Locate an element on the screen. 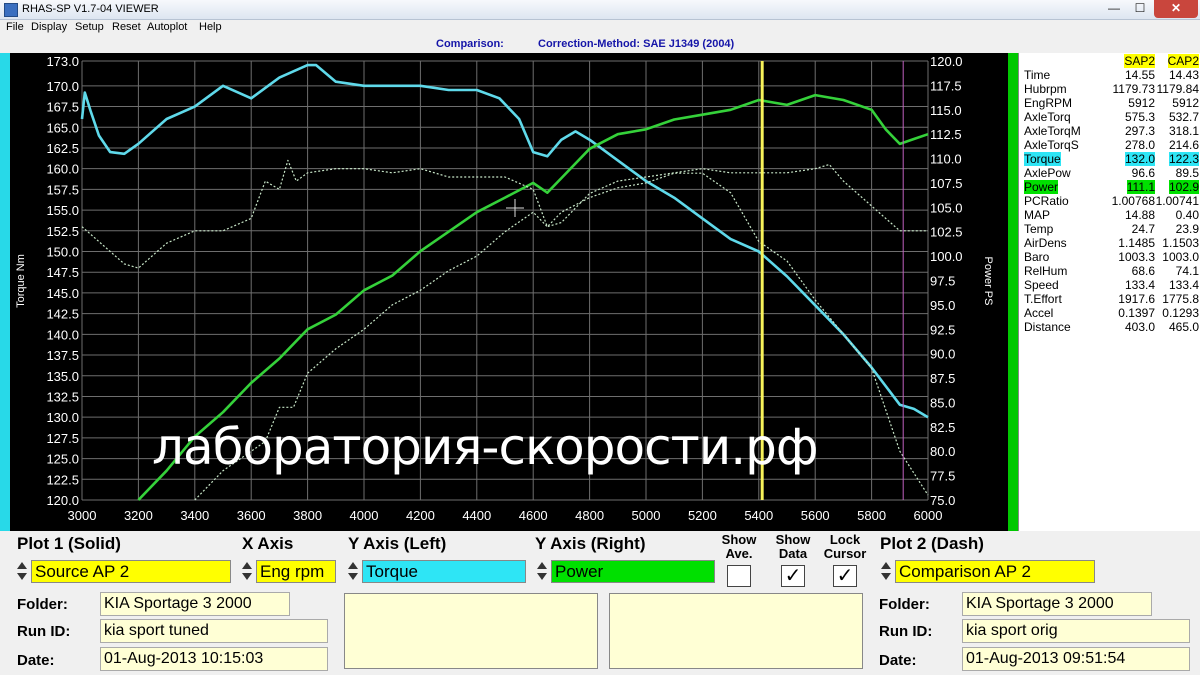 This screenshot has width=1200, height=675. data-row-v1: 403.0 is located at coordinates (1139, 327).